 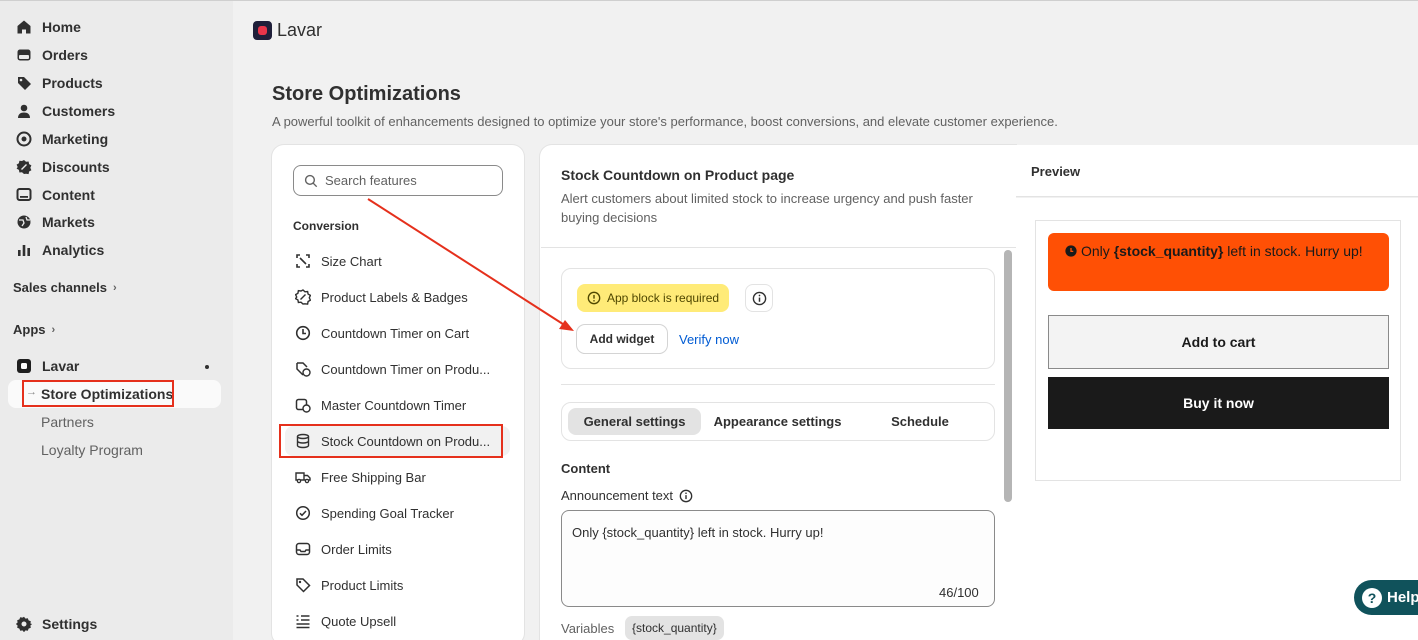 I want to click on tab-appearance-settings: Appearance settings, so click(x=777, y=421).